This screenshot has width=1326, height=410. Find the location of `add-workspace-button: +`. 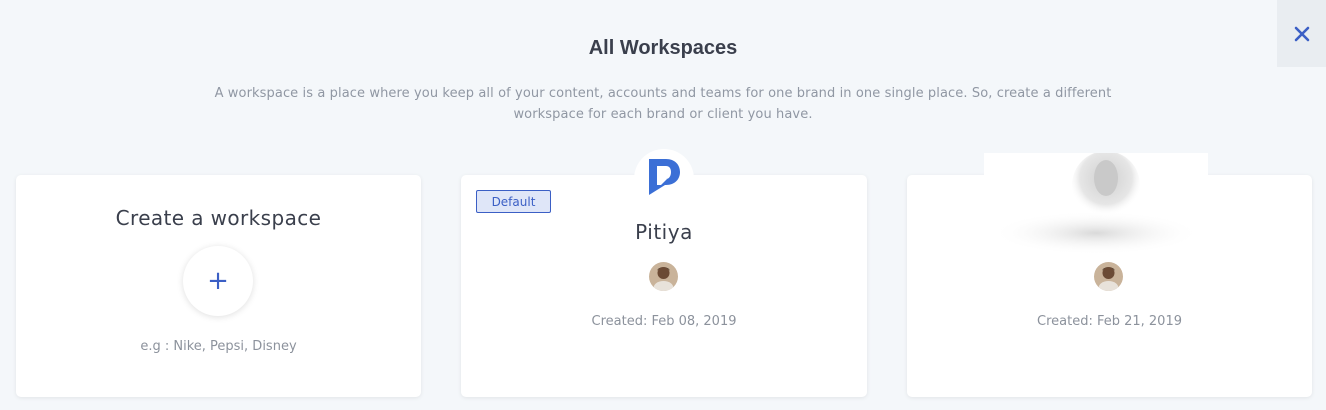

add-workspace-button: + is located at coordinates (218, 281).